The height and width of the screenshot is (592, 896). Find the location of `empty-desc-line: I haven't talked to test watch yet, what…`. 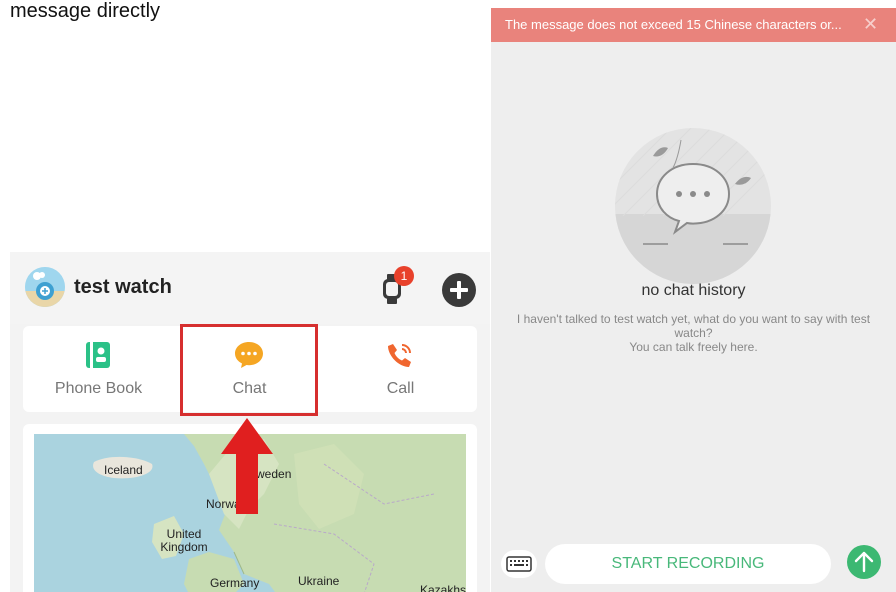

empty-desc-line: I haven't talked to test watch yet, what… is located at coordinates (693, 319).